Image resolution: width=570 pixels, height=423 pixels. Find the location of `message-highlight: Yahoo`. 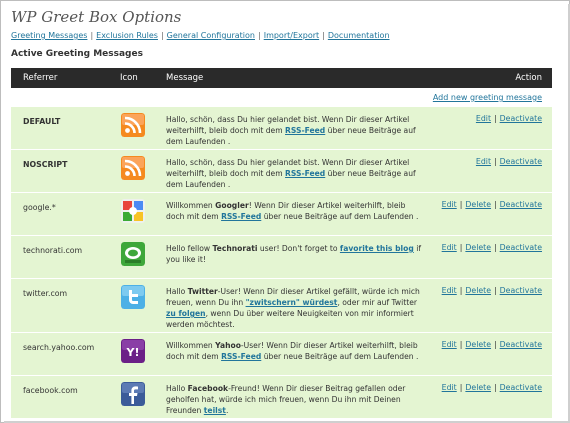

message-highlight: Yahoo is located at coordinates (228, 345).